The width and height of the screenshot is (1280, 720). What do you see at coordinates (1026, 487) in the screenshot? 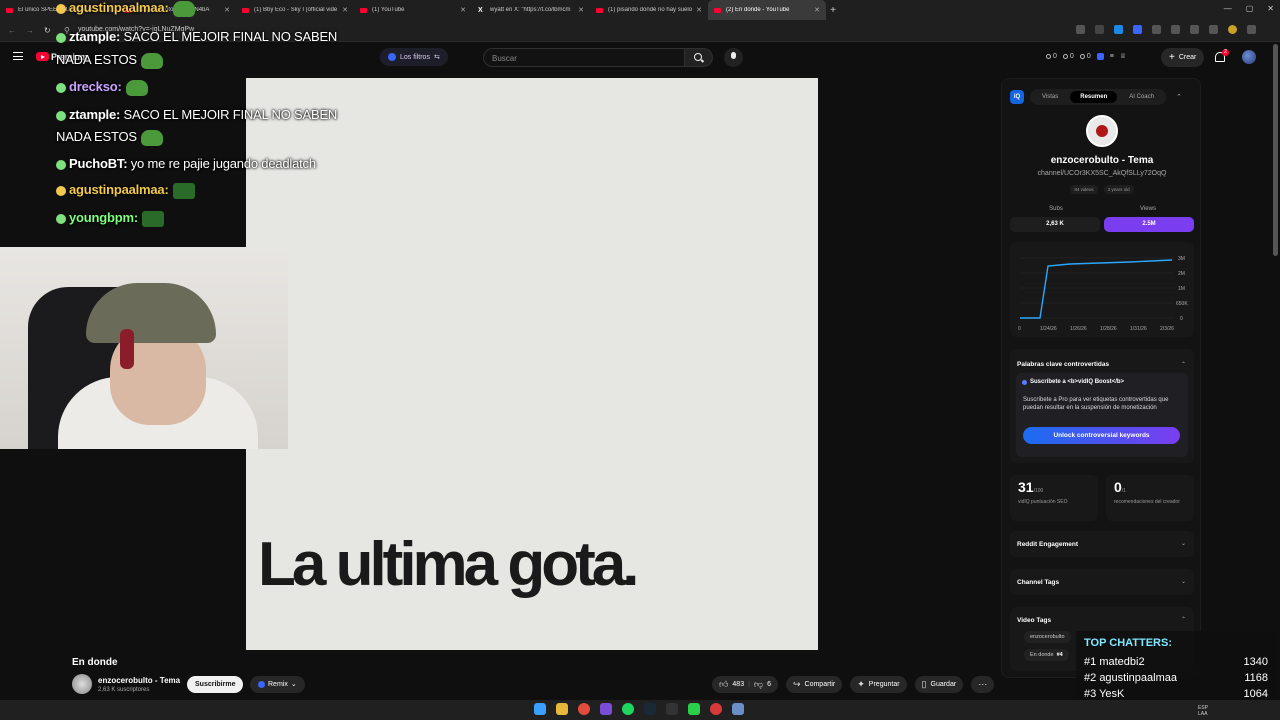
I see `seo-score-value: 31` at bounding box center [1026, 487].